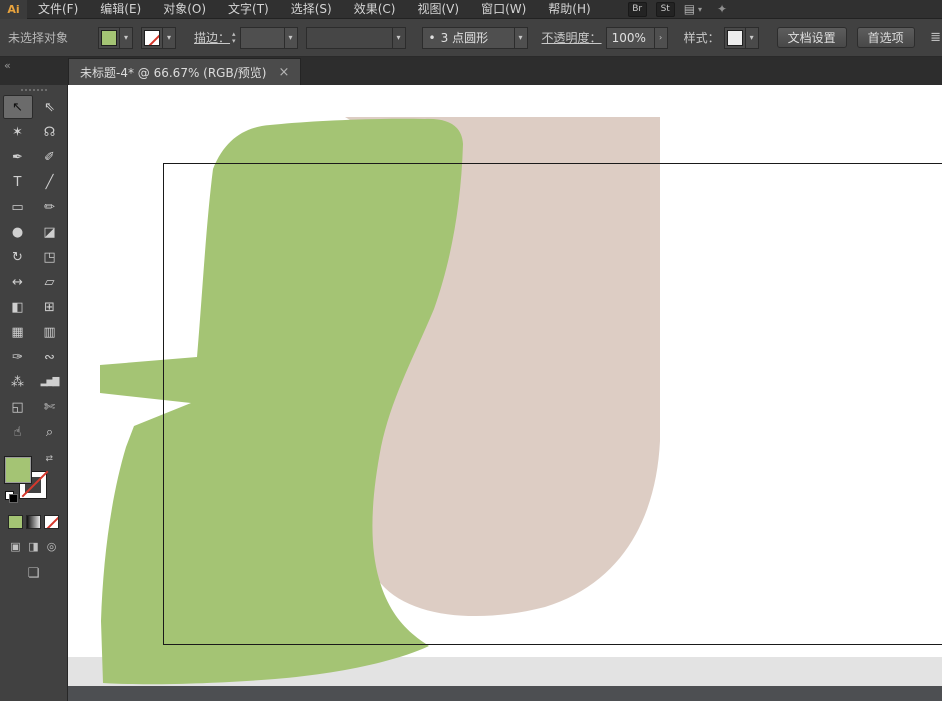 This screenshot has height=701, width=942. What do you see at coordinates (283, 72) in the screenshot?
I see `tab-close-icon: ×` at bounding box center [283, 72].